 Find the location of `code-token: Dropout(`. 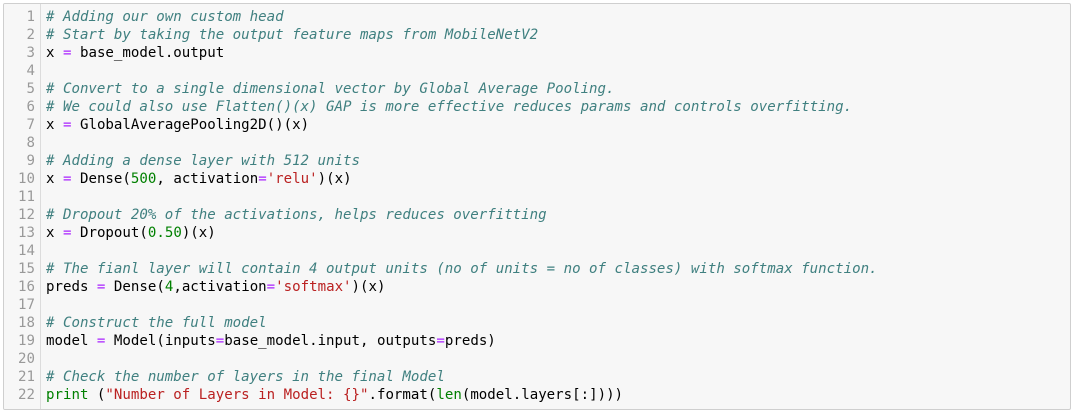

code-token: Dropout( is located at coordinates (109, 233).